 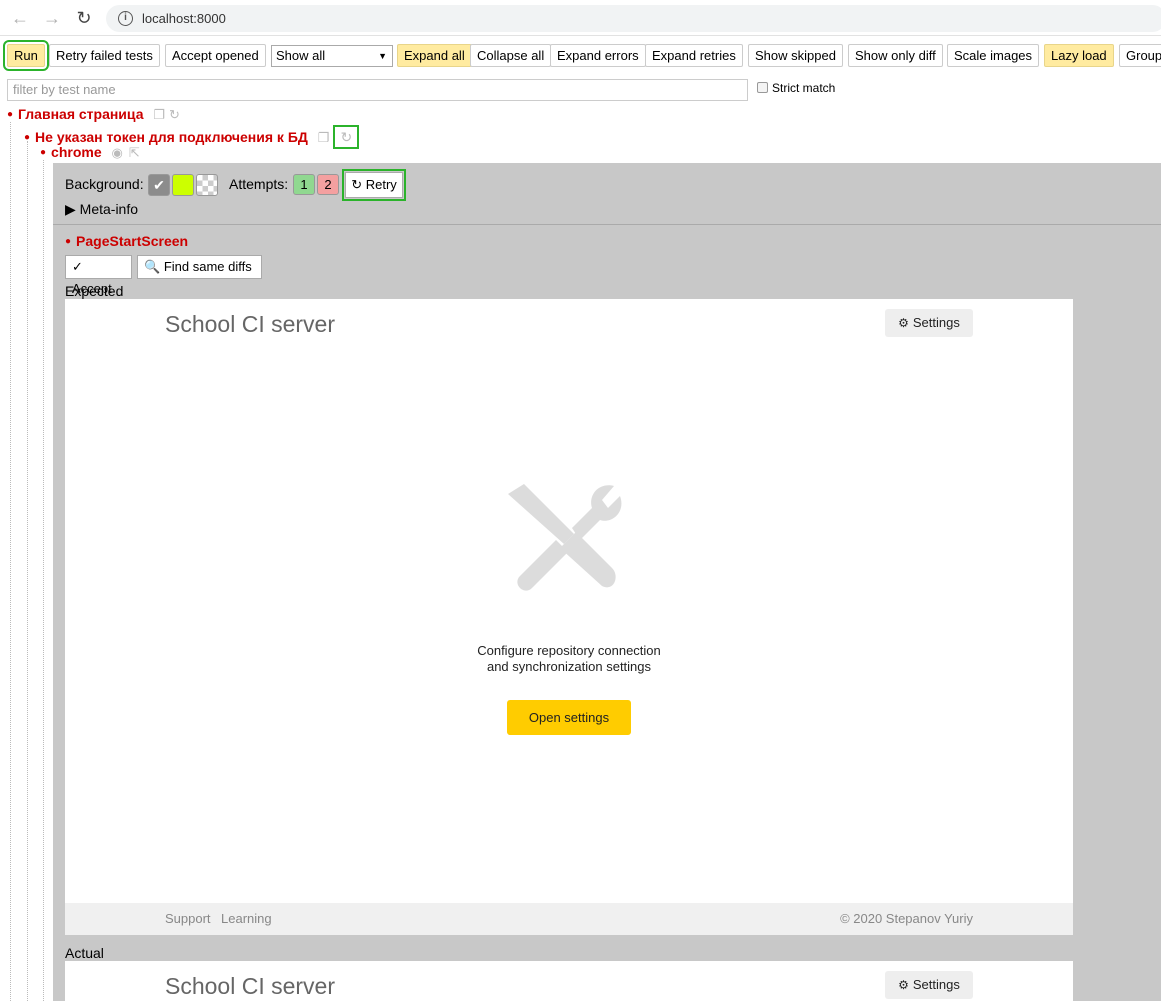 I want to click on show-skipped-button: Show skipped, so click(x=795, y=55).